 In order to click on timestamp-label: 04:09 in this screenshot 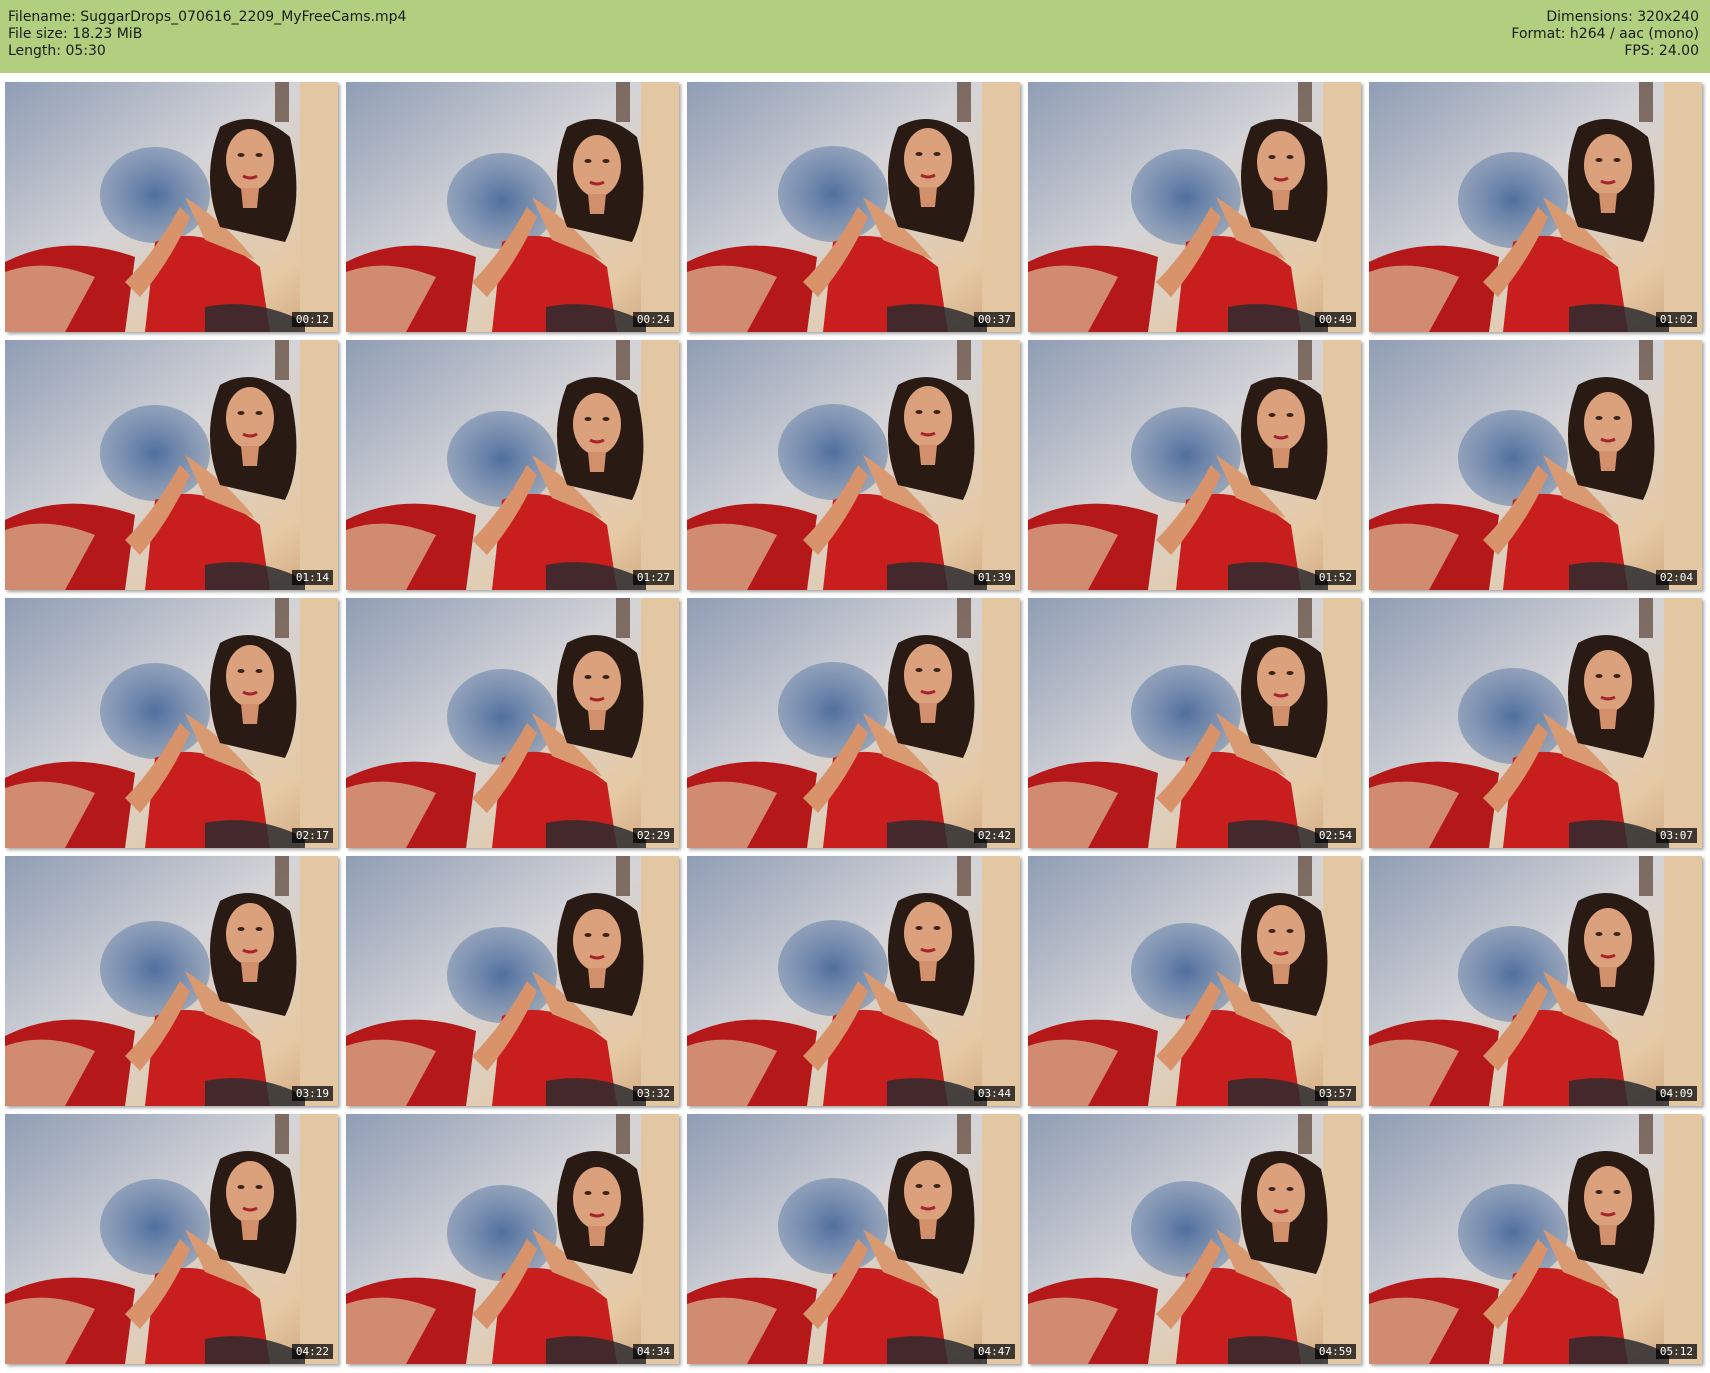, I will do `click(1676, 1093)`.